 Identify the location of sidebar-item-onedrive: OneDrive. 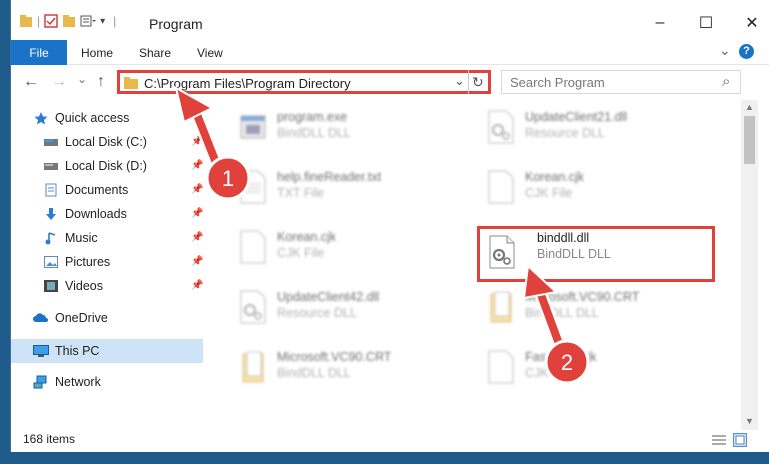
(70, 318).